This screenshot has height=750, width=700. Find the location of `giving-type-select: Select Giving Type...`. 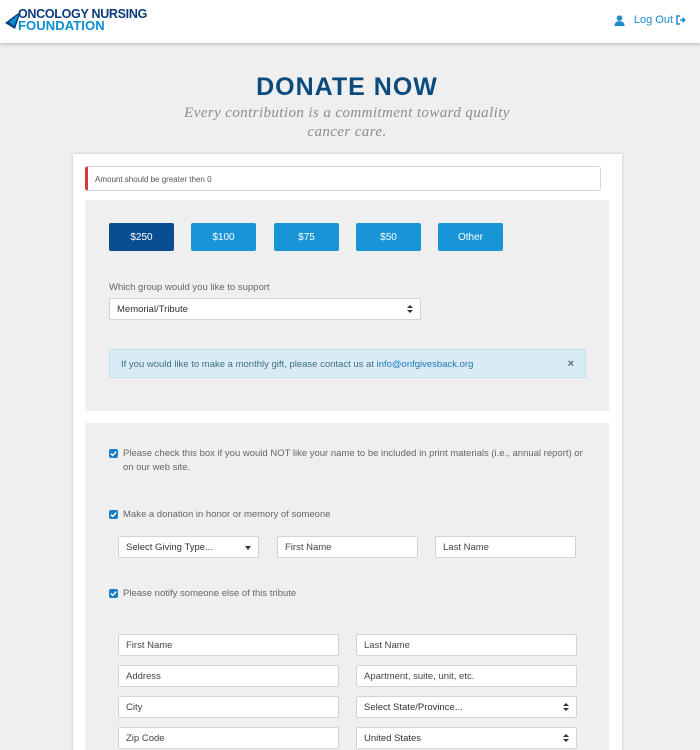

giving-type-select: Select Giving Type... is located at coordinates (188, 547).